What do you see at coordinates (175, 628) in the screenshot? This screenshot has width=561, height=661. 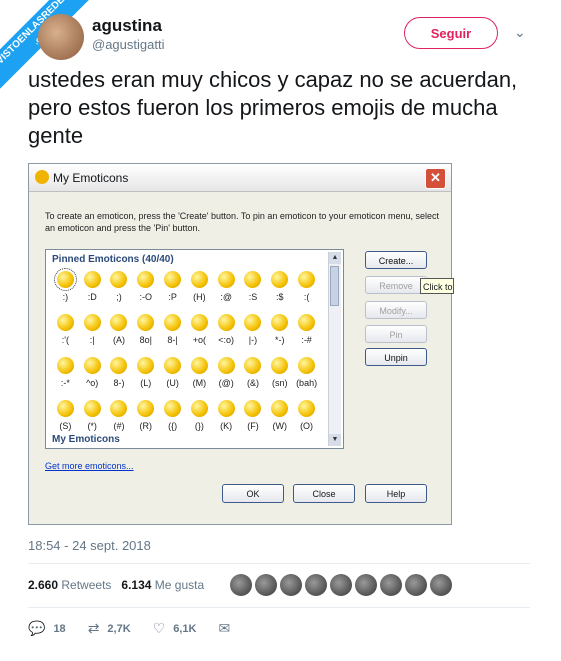 I see `like-button: ♡ 6,1K` at bounding box center [175, 628].